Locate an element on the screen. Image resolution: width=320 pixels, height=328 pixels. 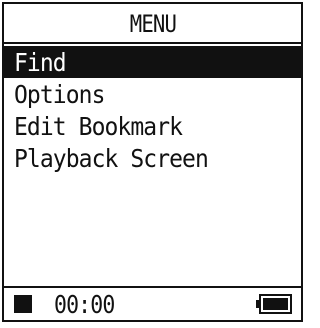
battery-icon is located at coordinates (274, 304).